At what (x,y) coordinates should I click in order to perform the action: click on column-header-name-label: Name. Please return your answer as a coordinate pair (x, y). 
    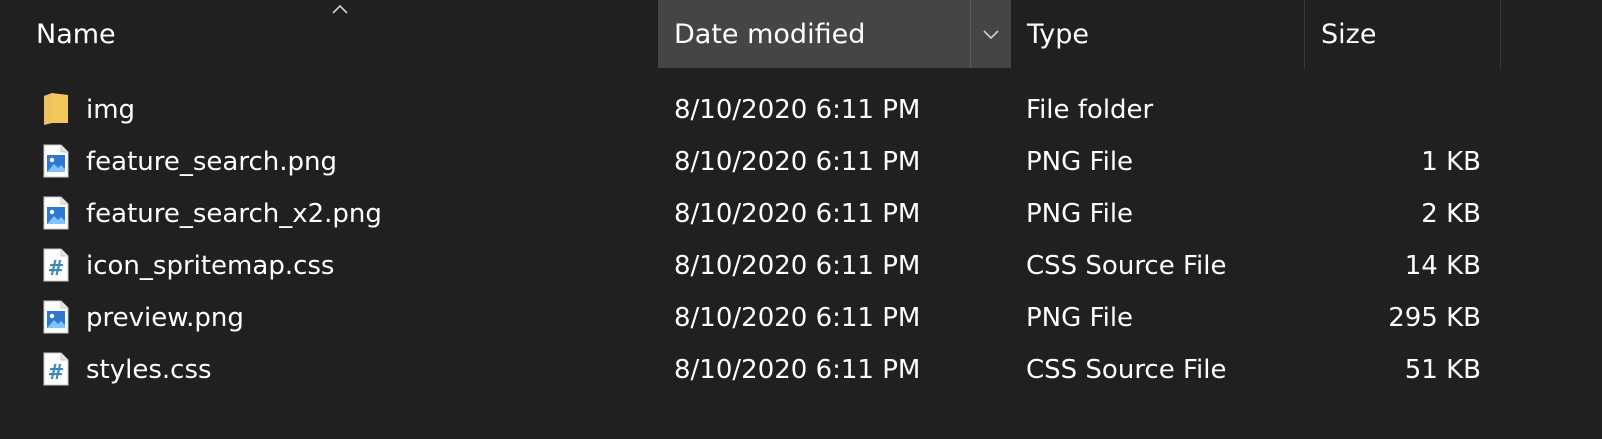
    Looking at the image, I should click on (76, 34).